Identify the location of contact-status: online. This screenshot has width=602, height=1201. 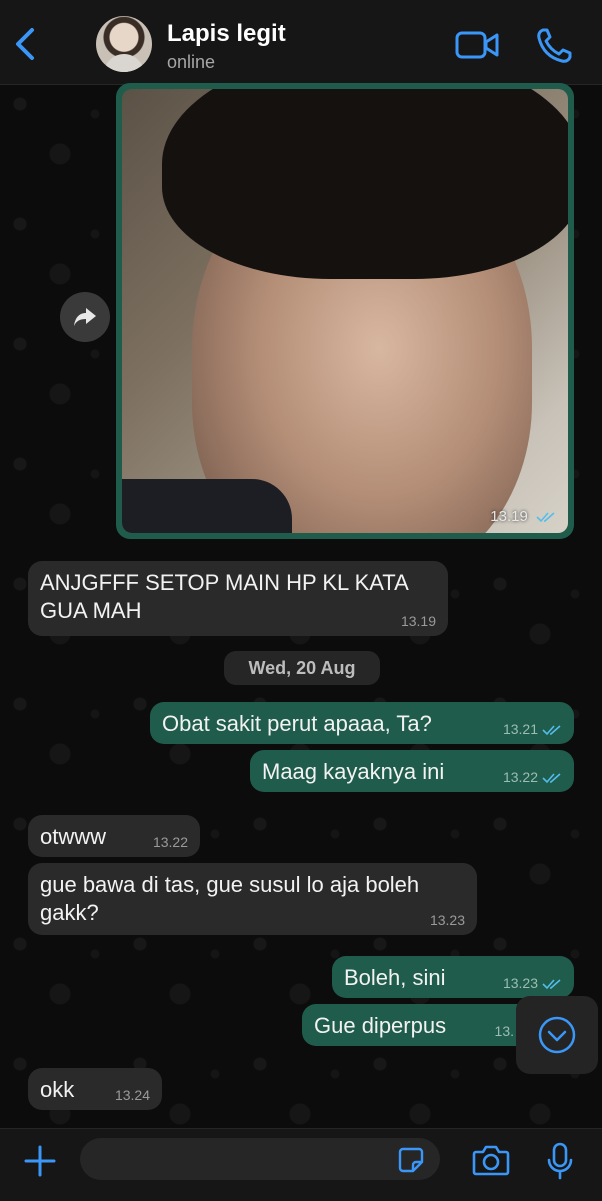
(191, 62).